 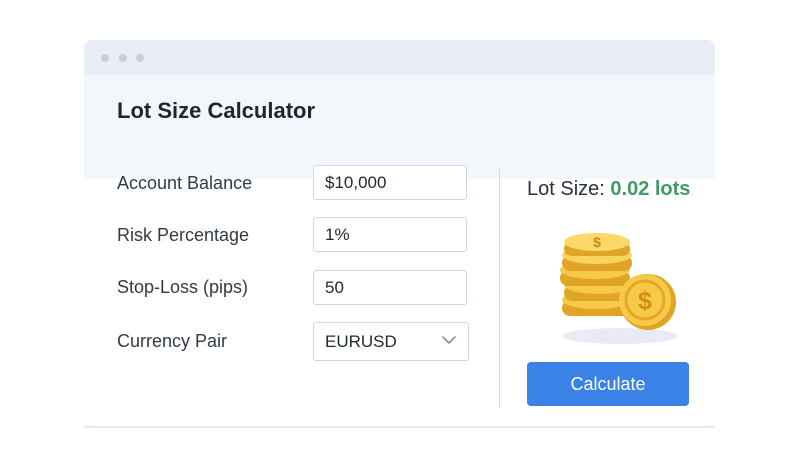 I want to click on risk-percentage-label: Risk Percentage, so click(x=183, y=235).